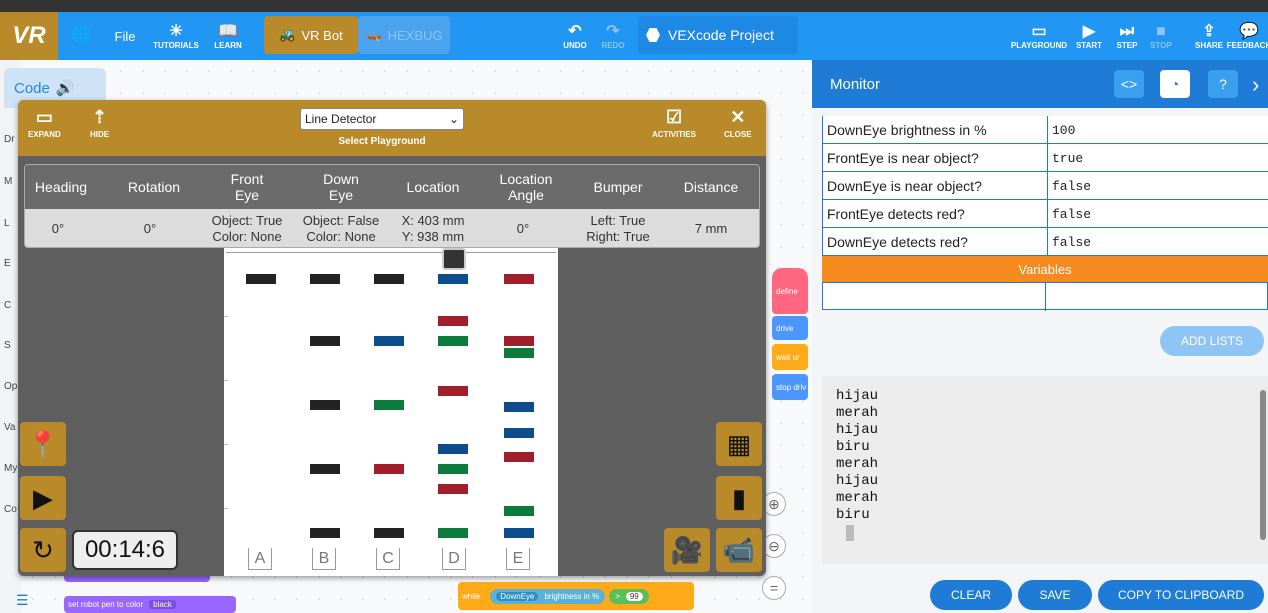  I want to click on help-button: ?, so click(1223, 84).